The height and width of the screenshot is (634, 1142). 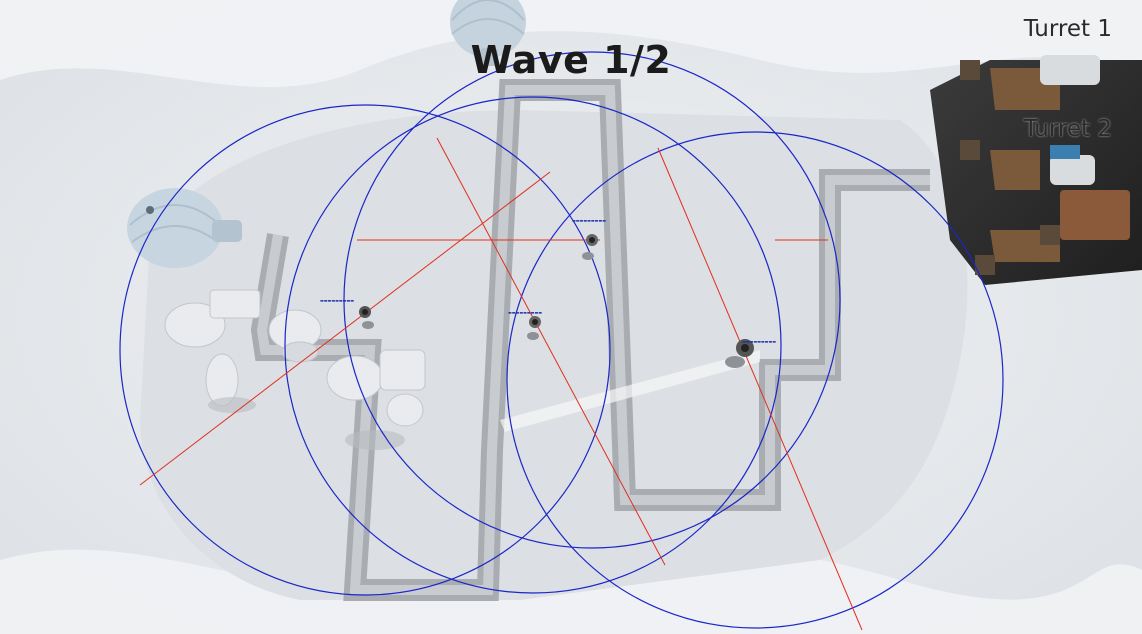 I want to click on wave-counter: Wave 1/2, so click(x=571, y=60).